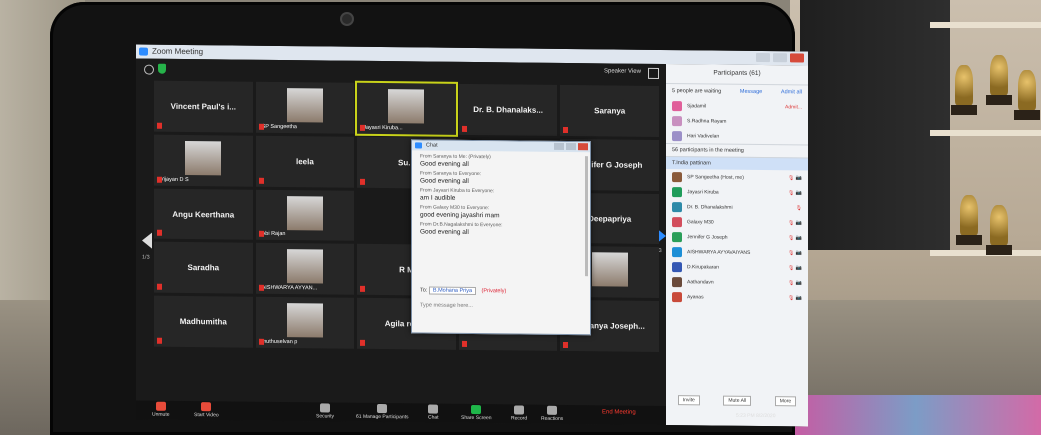 The height and width of the screenshot is (435, 1041). I want to click on video-tile: Abi Rajan, so click(305, 215).